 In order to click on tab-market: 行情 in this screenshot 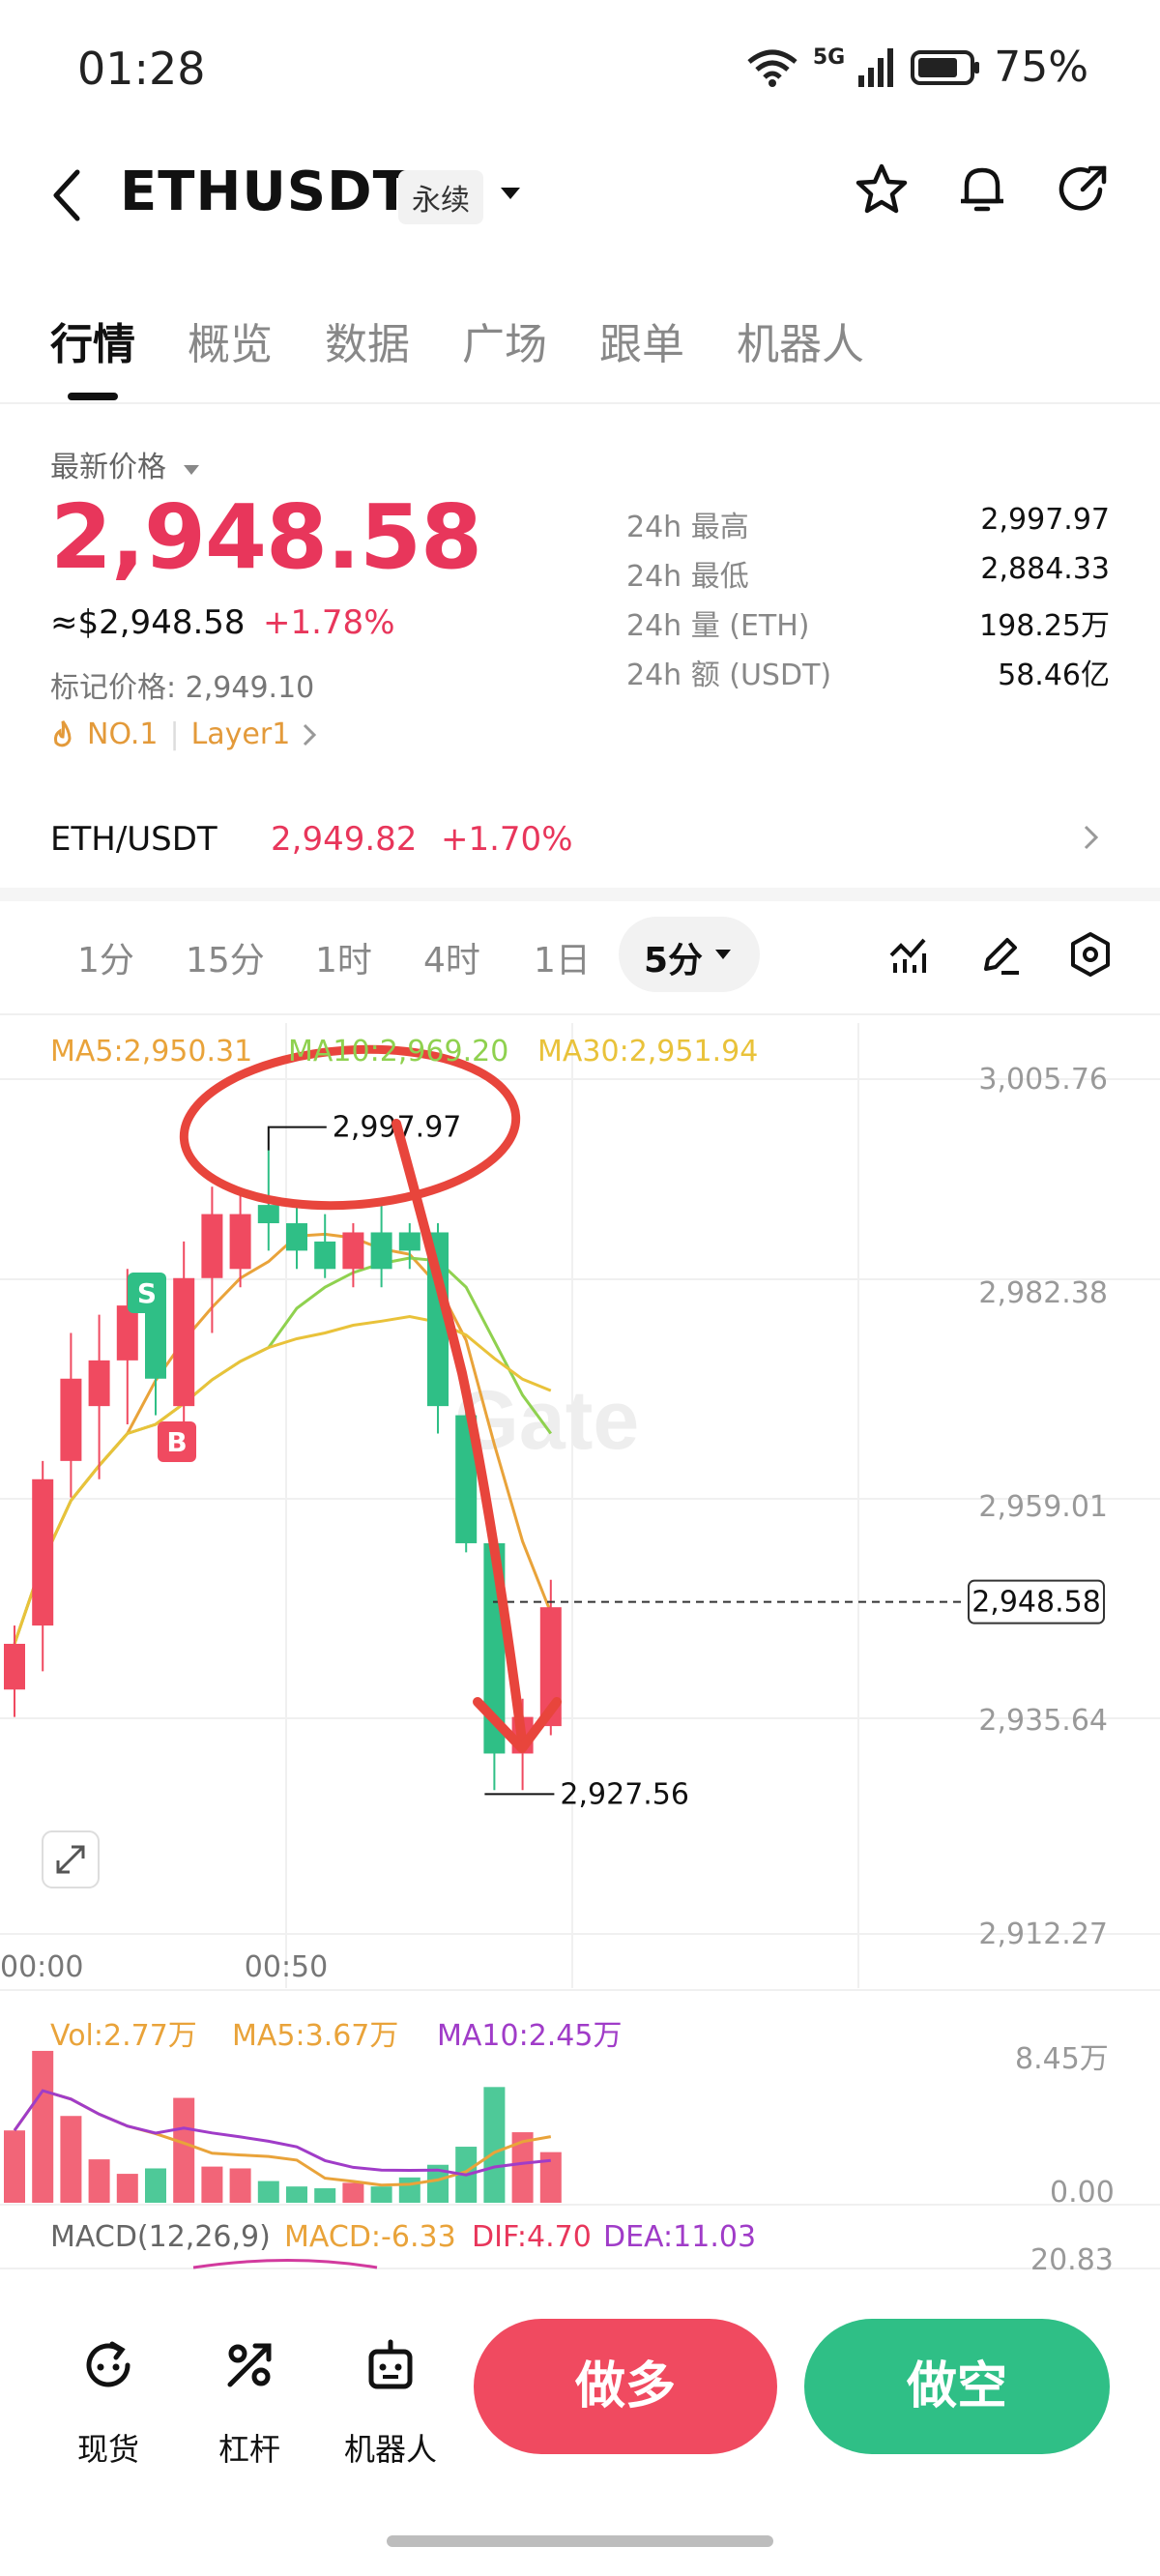, I will do `click(92, 340)`.